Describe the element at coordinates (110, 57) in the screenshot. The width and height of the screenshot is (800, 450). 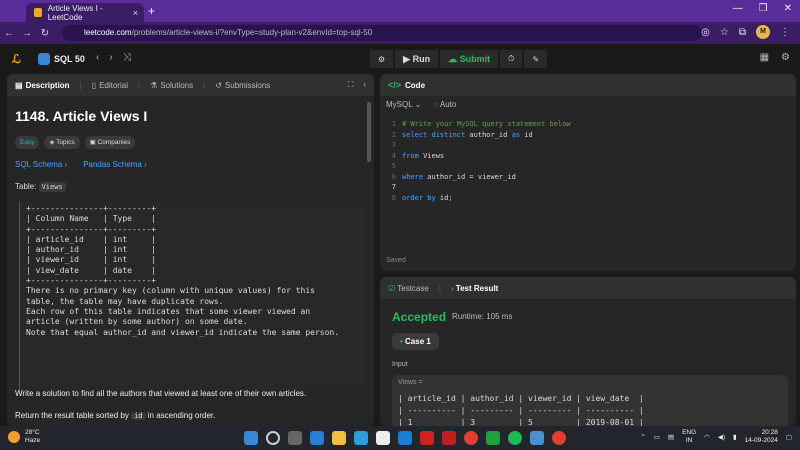
I see `next-problem-icon: ›` at that location.